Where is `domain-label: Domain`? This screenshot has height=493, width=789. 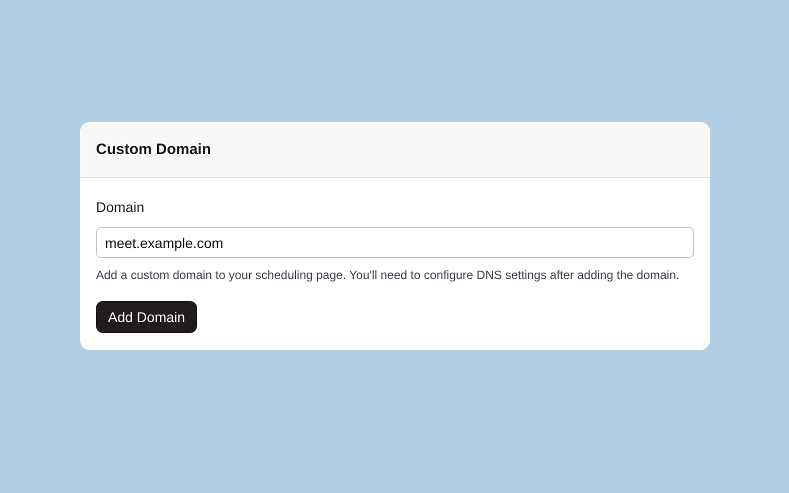
domain-label: Domain is located at coordinates (120, 207).